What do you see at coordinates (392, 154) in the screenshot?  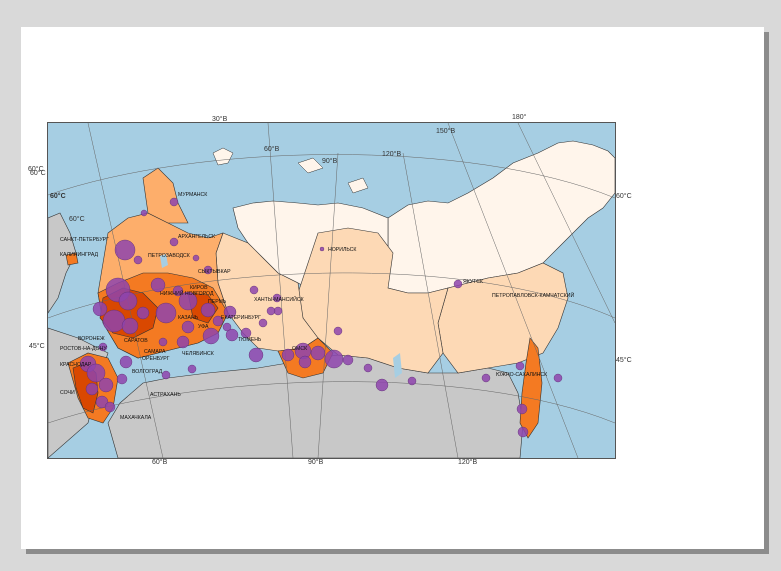 I see `graticule-label-top: 120°В` at bounding box center [392, 154].